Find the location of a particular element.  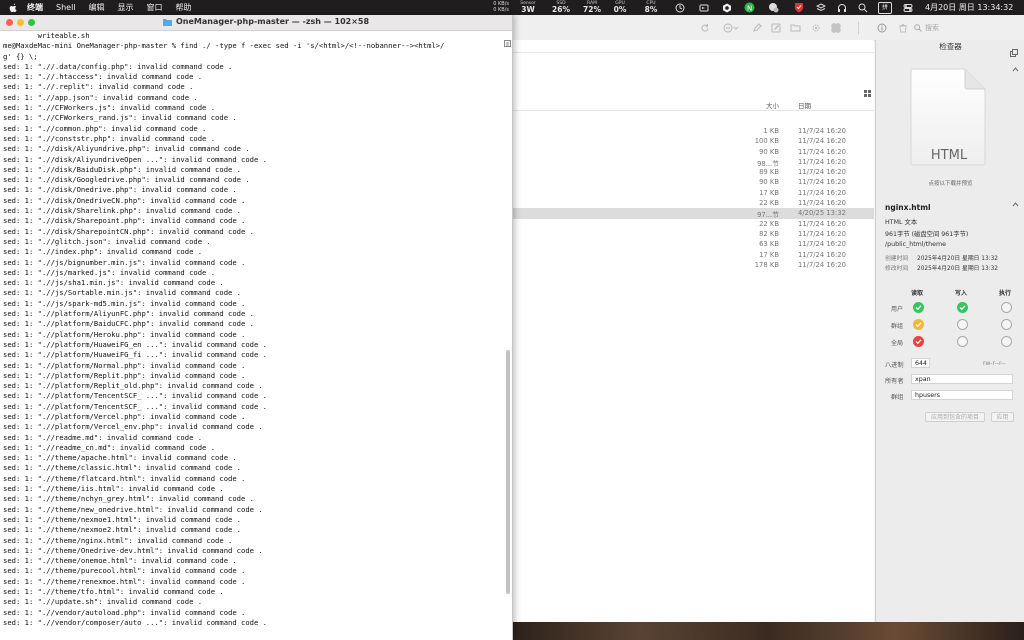

stat-gpu: GPU 0% is located at coordinates (620, 7).